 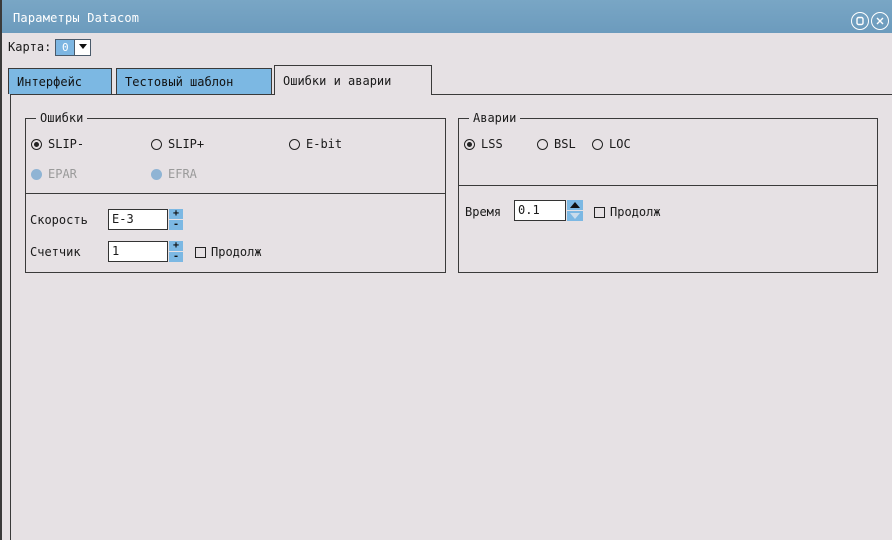 I want to click on time-spinbox: 0.1, so click(x=548, y=210).